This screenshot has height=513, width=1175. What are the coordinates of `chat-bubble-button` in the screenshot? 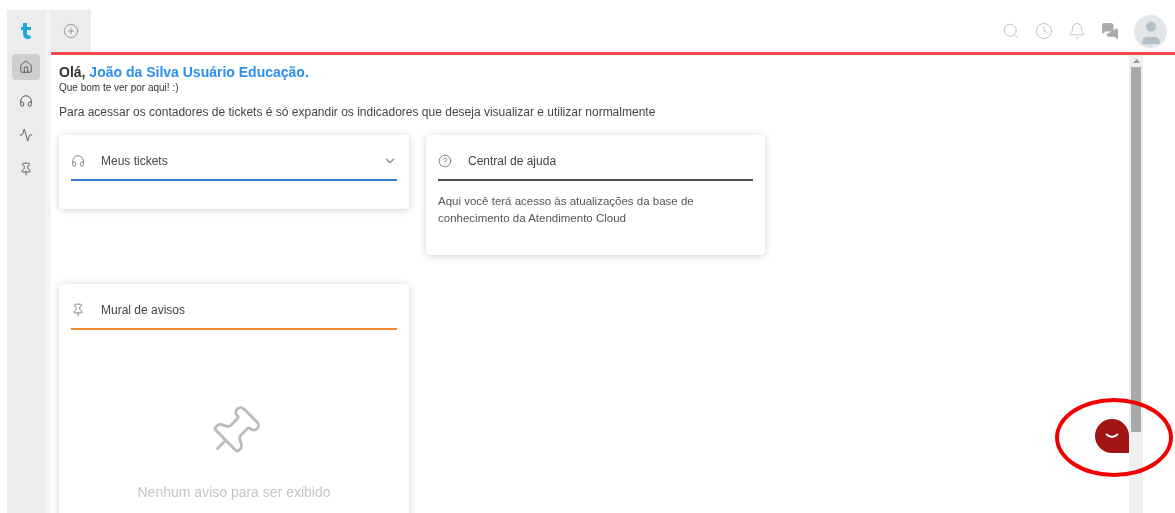 It's located at (1112, 436).